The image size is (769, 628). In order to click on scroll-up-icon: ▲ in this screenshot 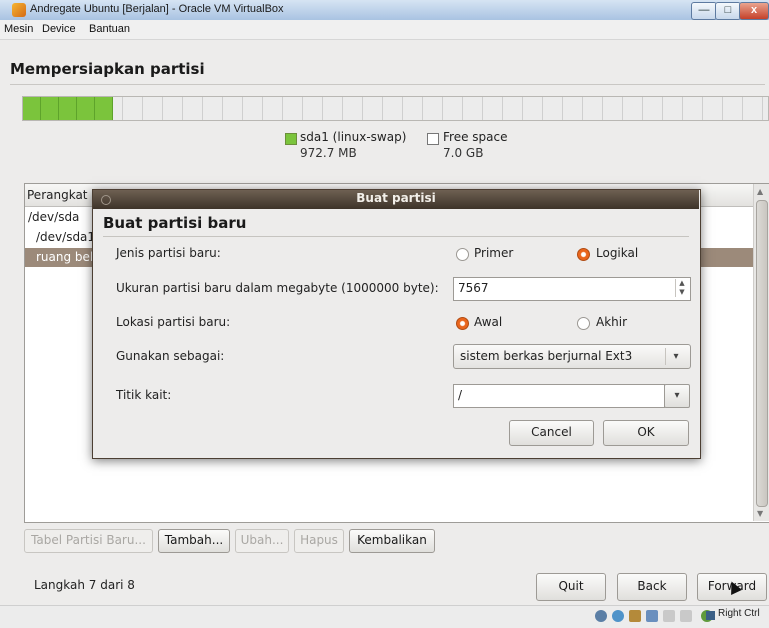, I will do `click(760, 191)`.